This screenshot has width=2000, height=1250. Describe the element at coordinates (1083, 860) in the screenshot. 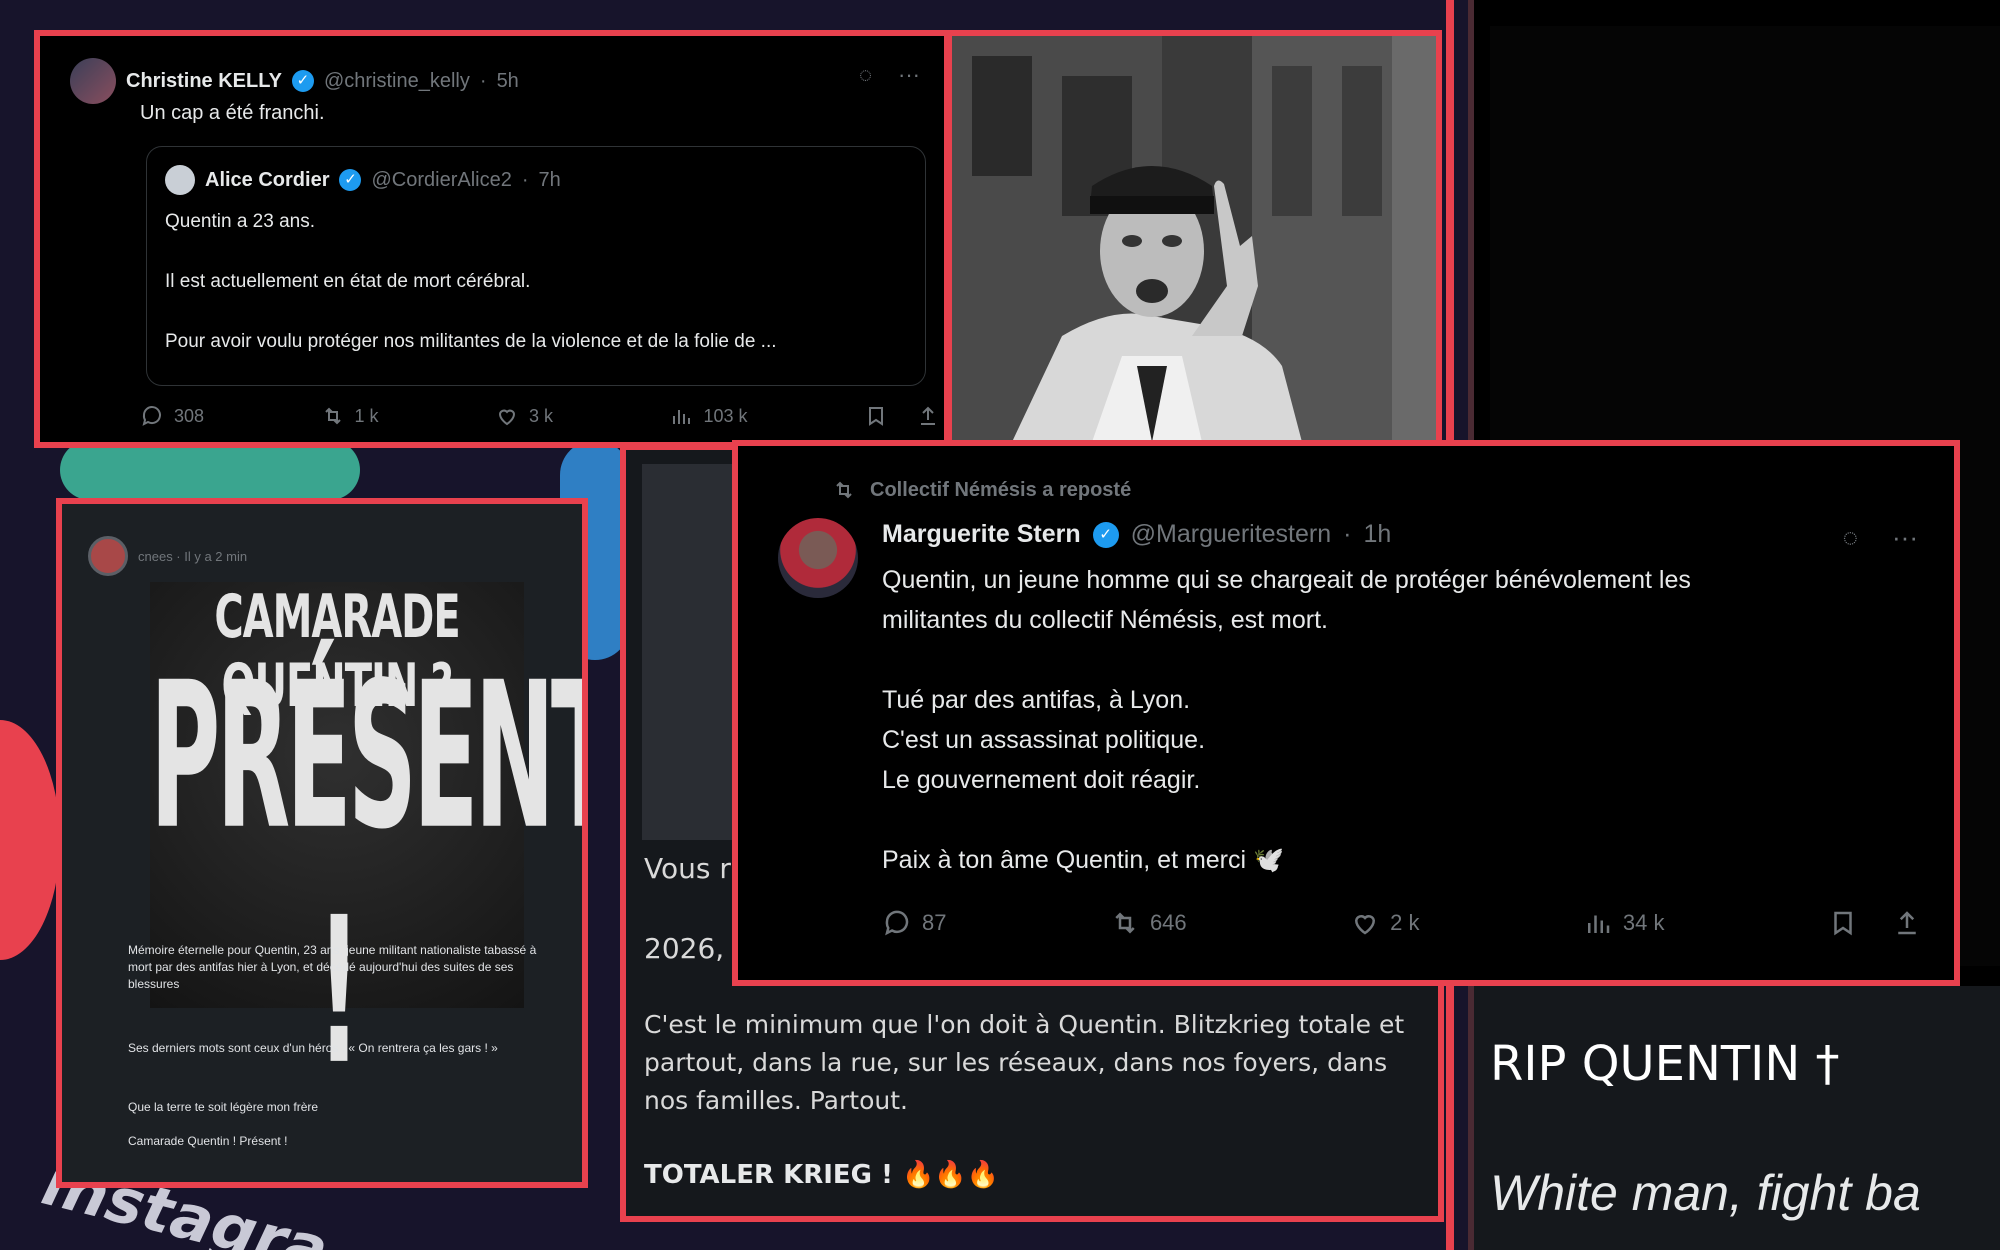

I see `tweet-line: Paix à ton âme Quentin, et merci 🕊️` at that location.